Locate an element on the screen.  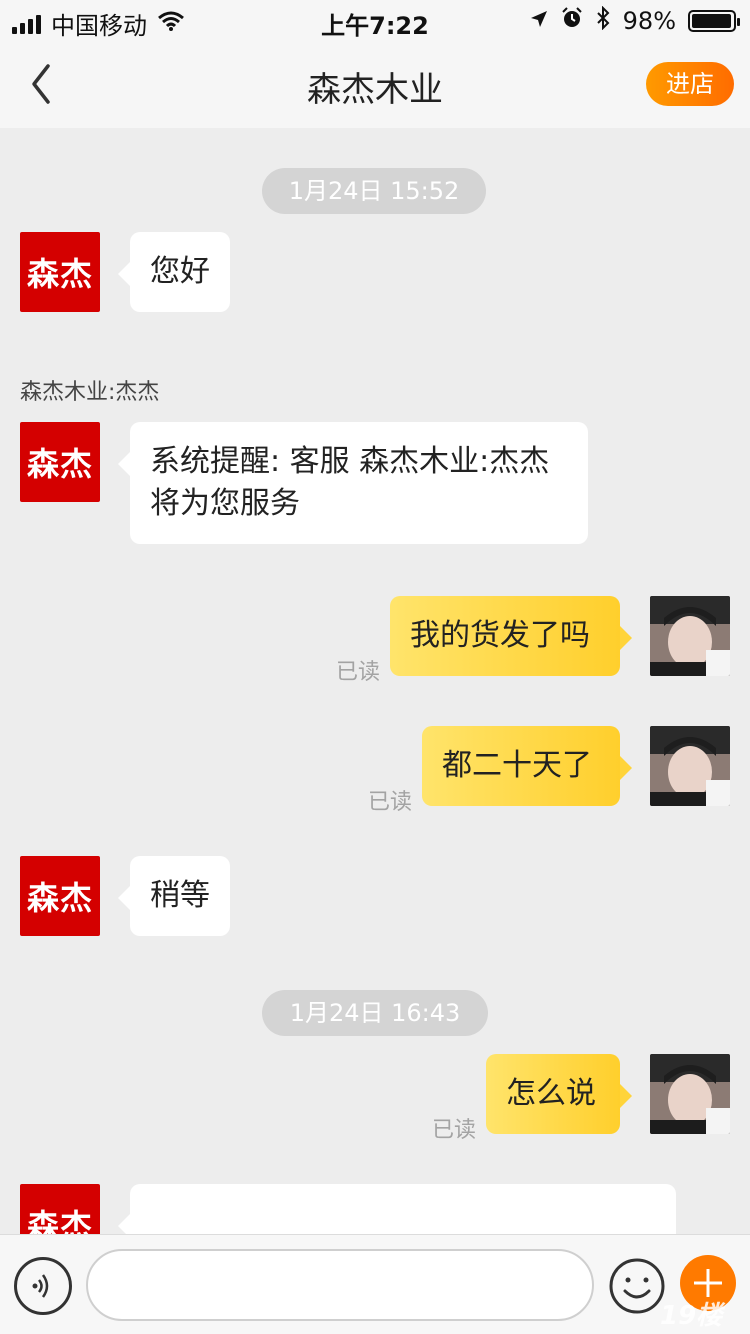
status-bar: 中国移动 上午7:22 98% is located at coordinates (375, 20).